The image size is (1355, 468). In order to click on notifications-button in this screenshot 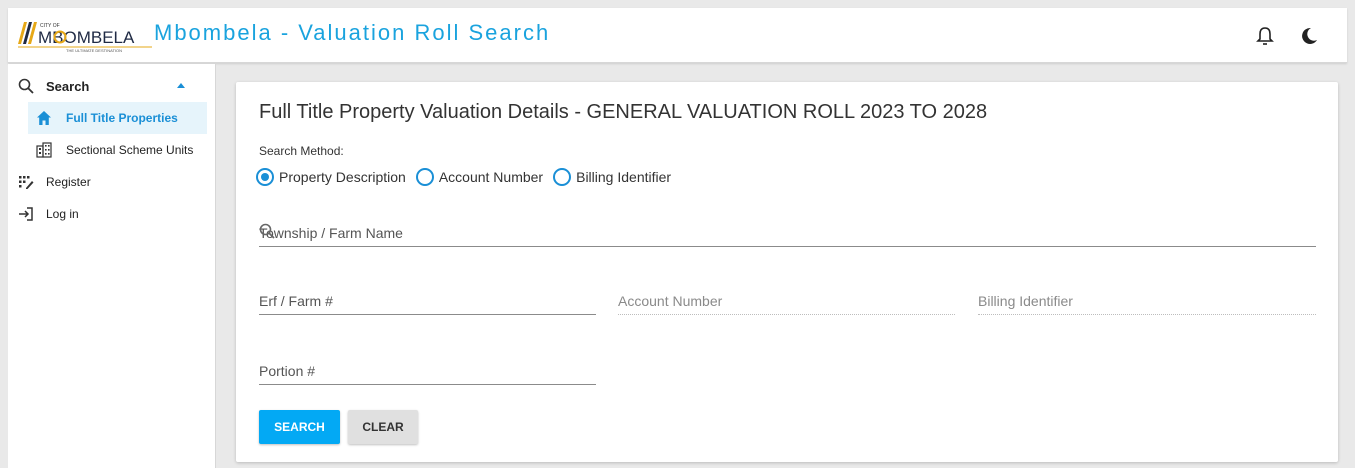, I will do `click(1265, 36)`.